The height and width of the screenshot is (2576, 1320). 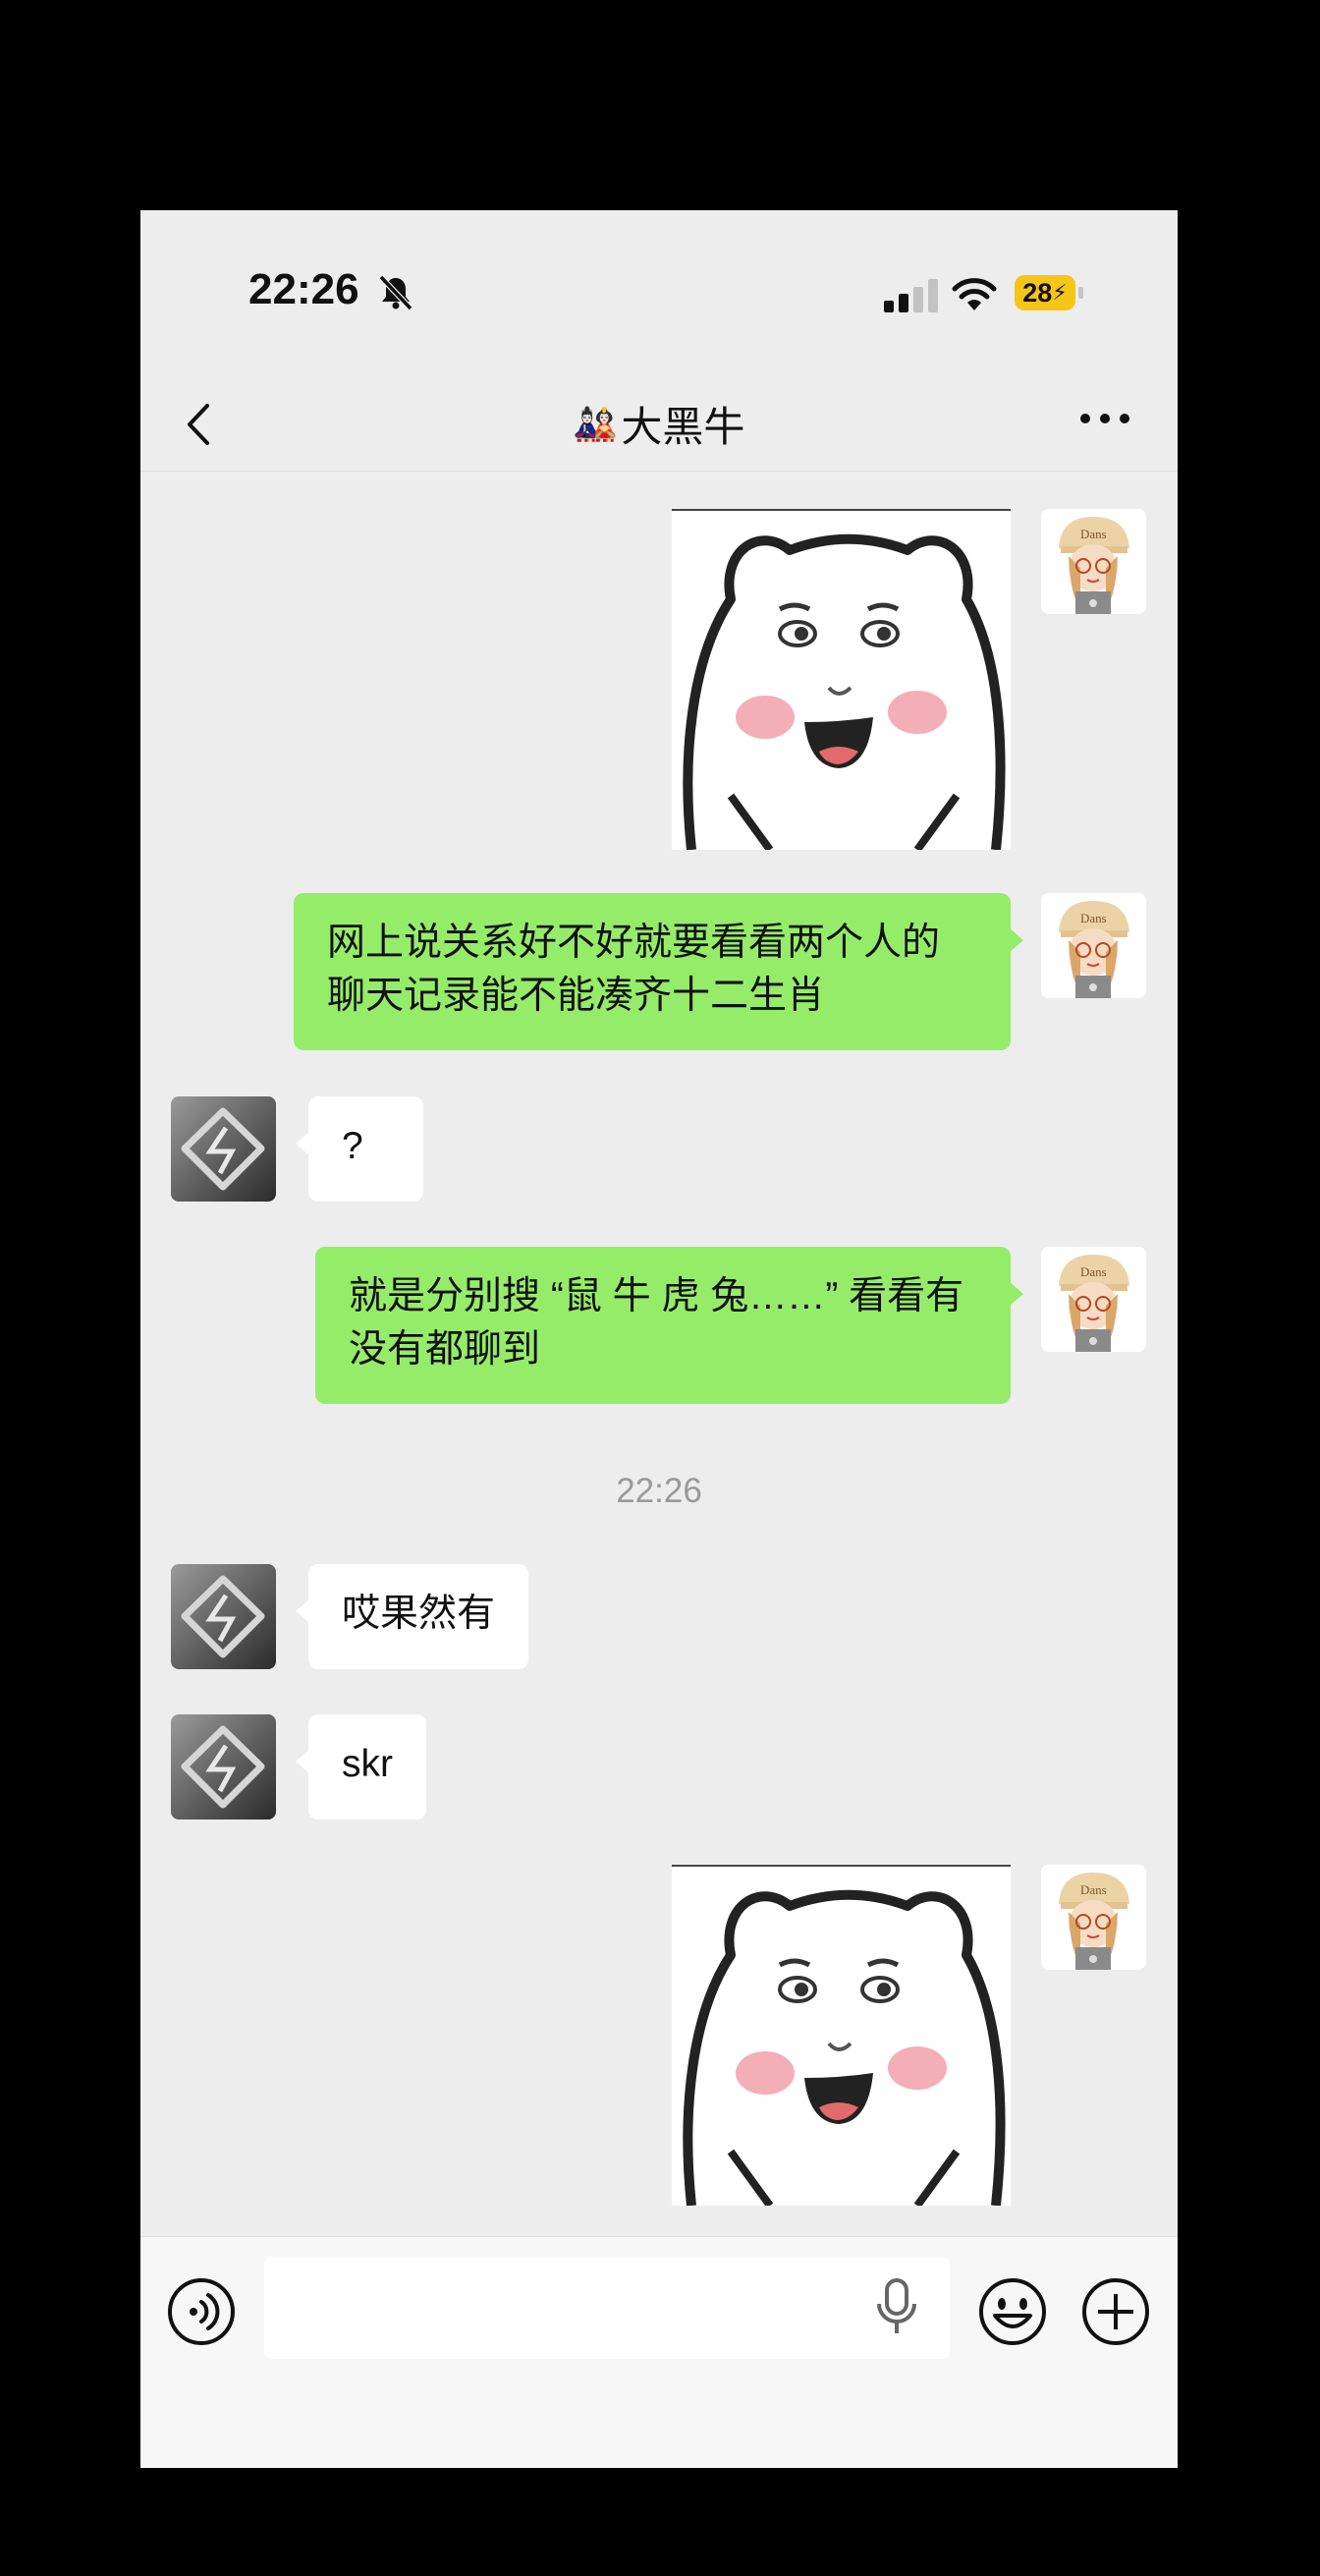 I want to click on message-timestamp: 22:26, so click(x=659, y=1491).